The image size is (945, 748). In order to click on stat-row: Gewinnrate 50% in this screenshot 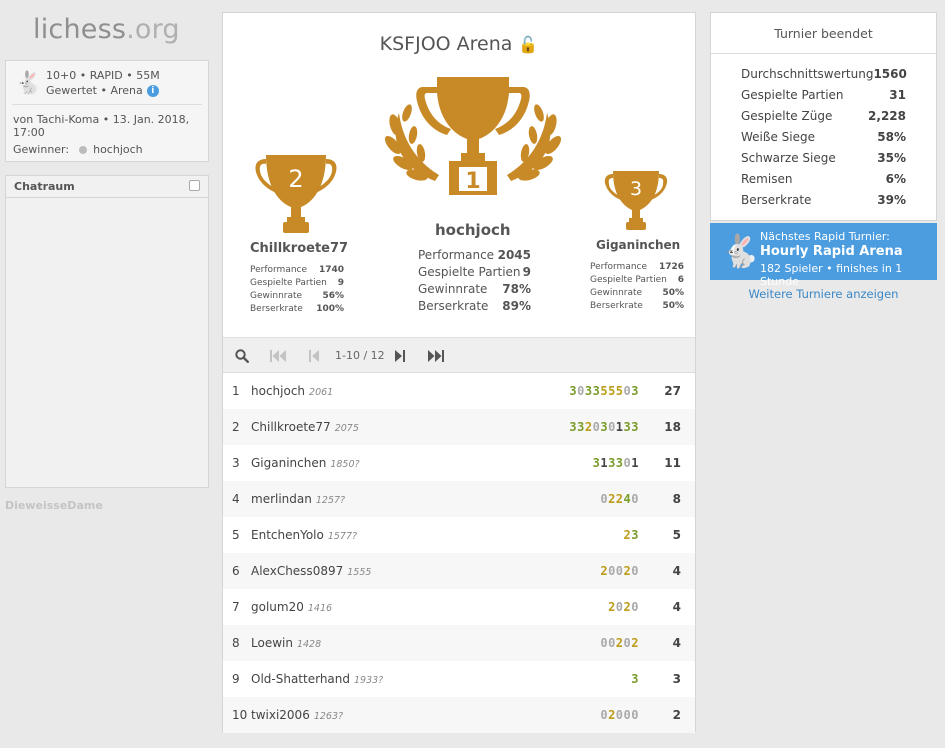, I will do `click(637, 293)`.